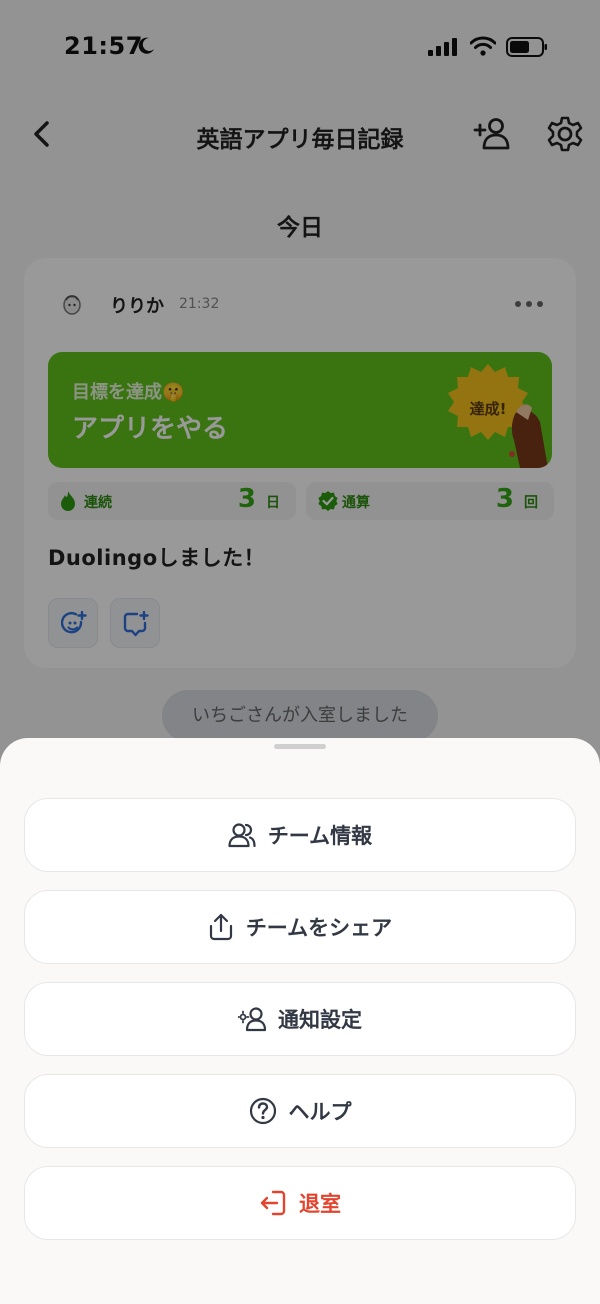  Describe the element at coordinates (273, 1203) in the screenshot. I see `leave-icon` at that location.